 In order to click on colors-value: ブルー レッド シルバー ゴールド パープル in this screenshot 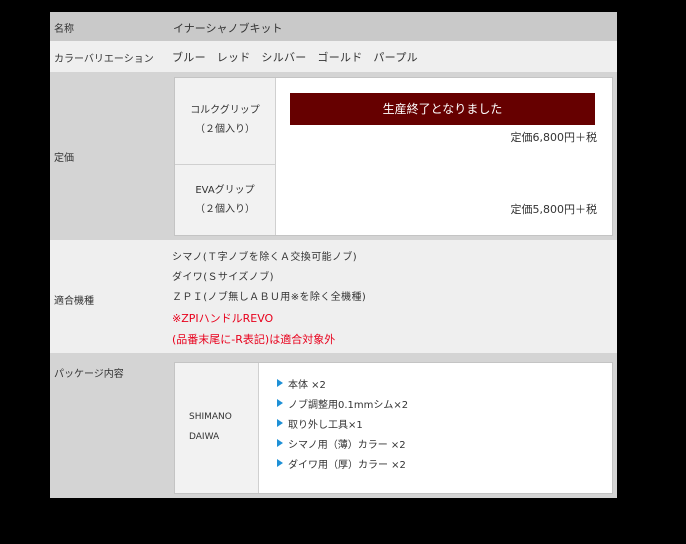, I will do `click(295, 57)`.